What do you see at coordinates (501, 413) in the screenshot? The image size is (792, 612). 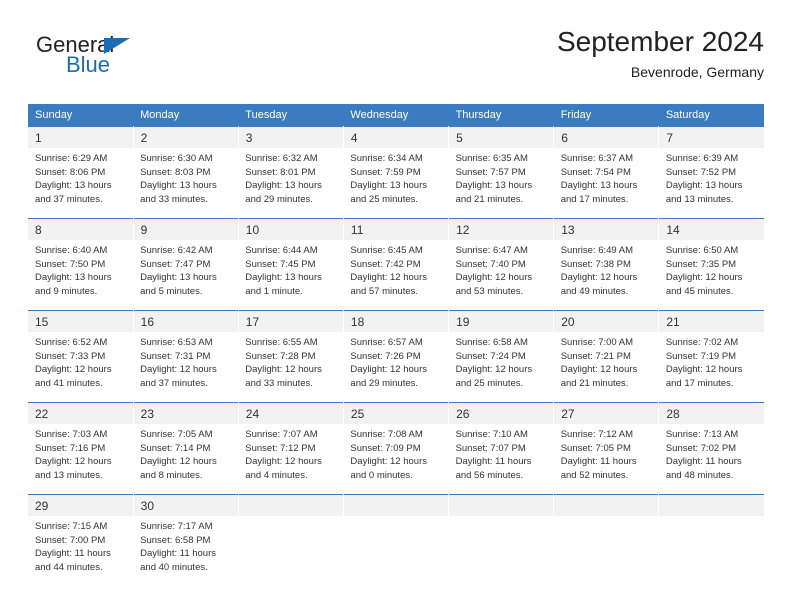 I see `day-number-26: 26` at bounding box center [501, 413].